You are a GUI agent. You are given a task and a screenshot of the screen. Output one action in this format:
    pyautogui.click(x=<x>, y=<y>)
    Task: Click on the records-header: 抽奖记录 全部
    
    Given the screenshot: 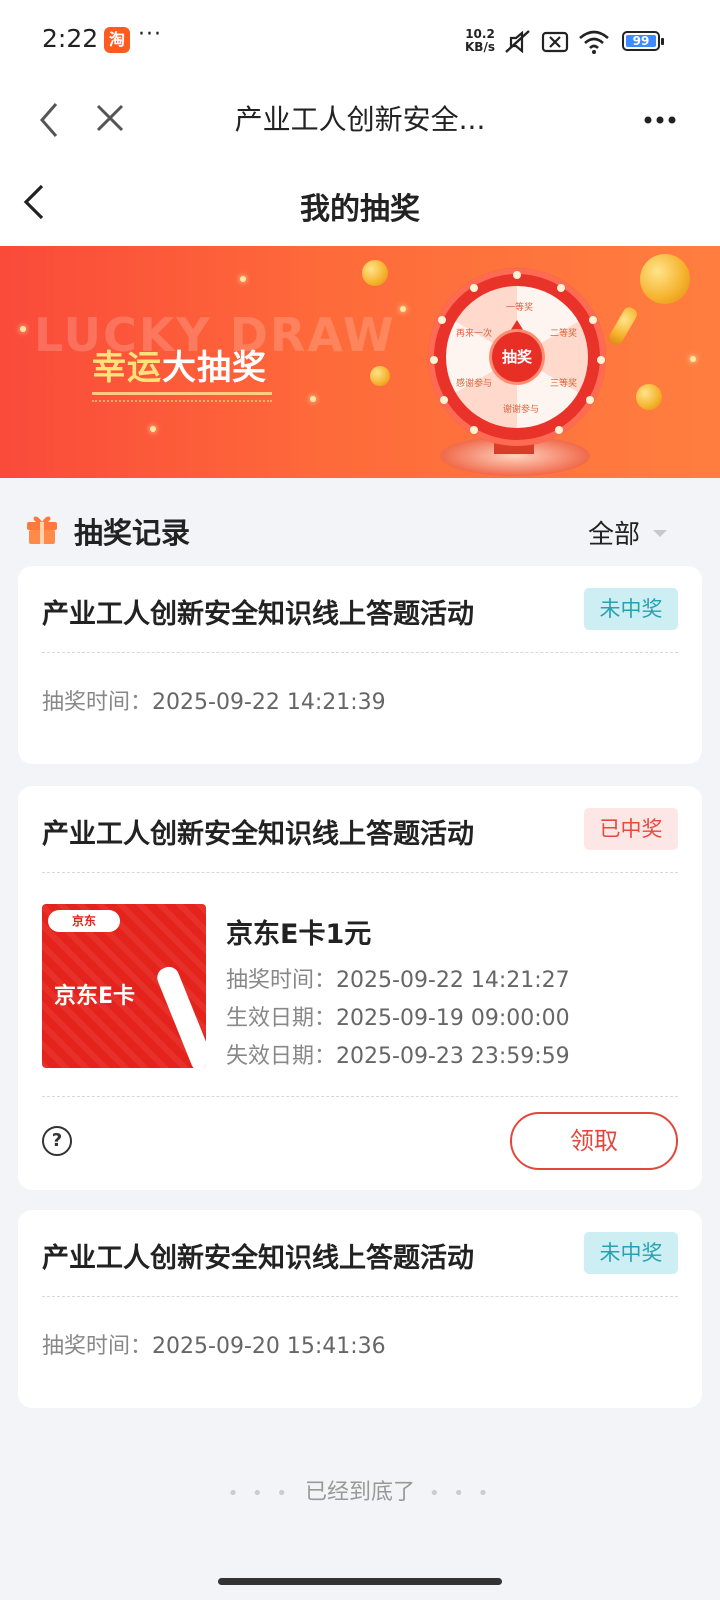 What is the action you would take?
    pyautogui.click(x=360, y=528)
    